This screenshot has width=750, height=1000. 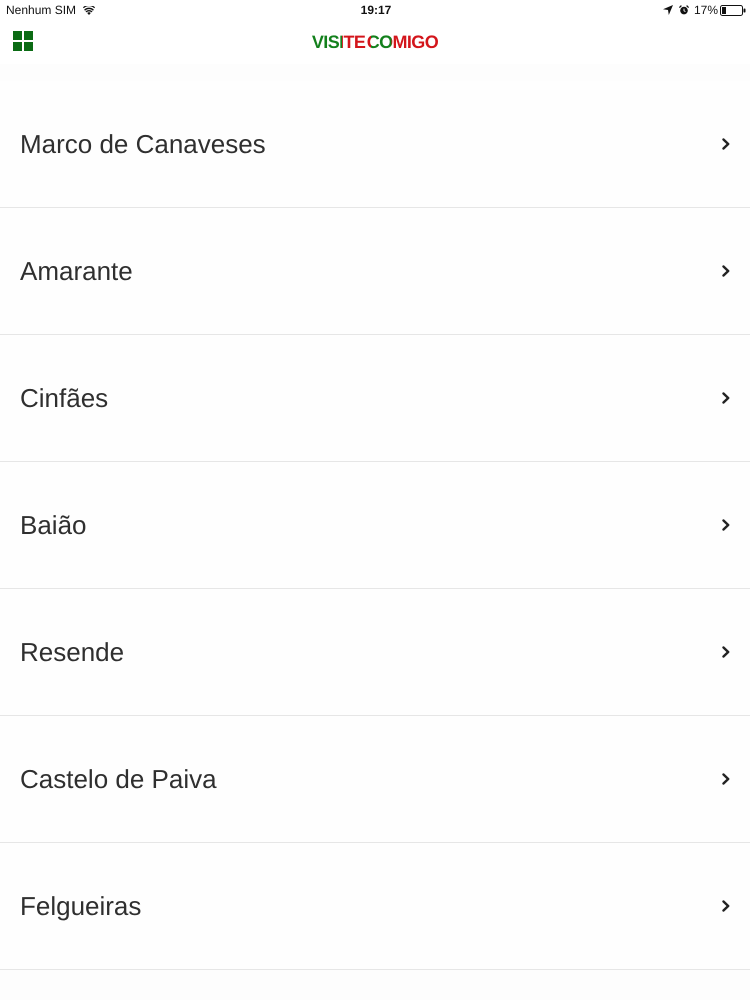 What do you see at coordinates (733, 10) in the screenshot?
I see `battery-icon` at bounding box center [733, 10].